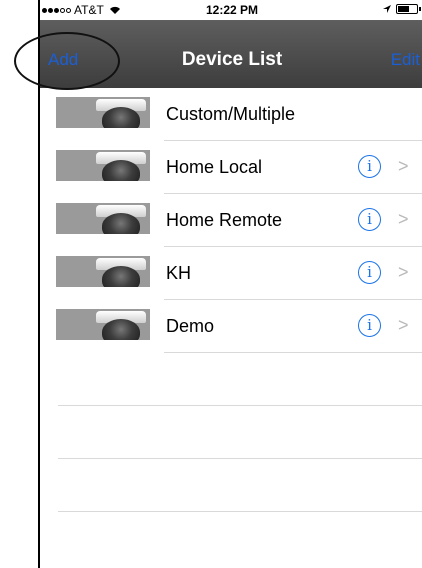 The width and height of the screenshot is (422, 568). Describe the element at coordinates (224, 220) in the screenshot. I see `device-label: Home Remote` at that location.